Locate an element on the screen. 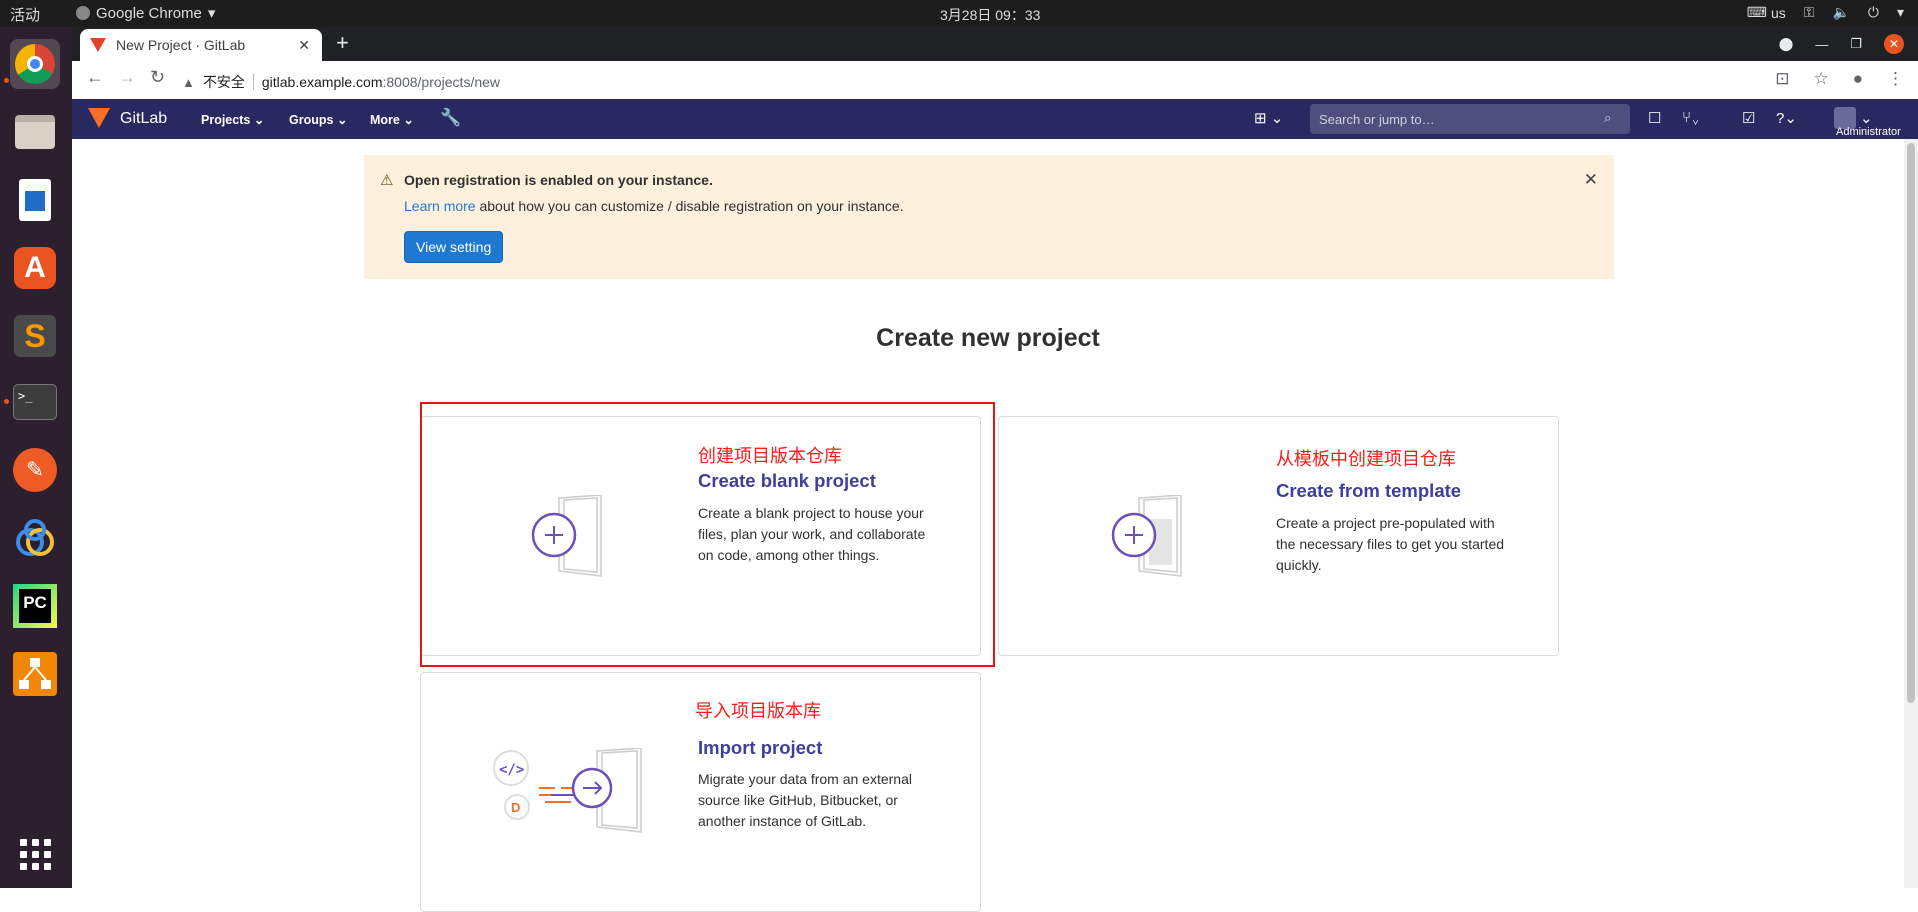  import-project-illustration: </> D is located at coordinates (567, 790).